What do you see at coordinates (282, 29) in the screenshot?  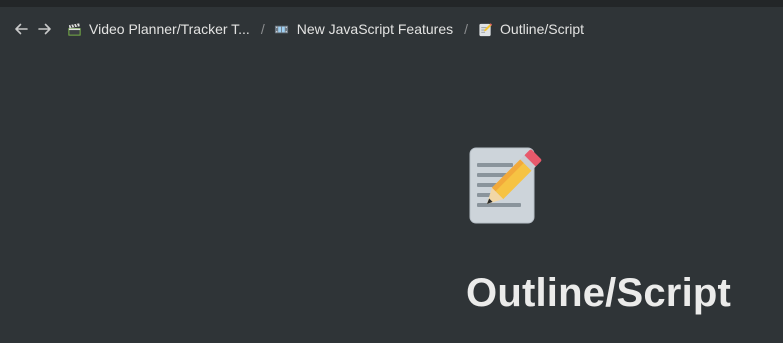 I see `film-strip-icon` at bounding box center [282, 29].